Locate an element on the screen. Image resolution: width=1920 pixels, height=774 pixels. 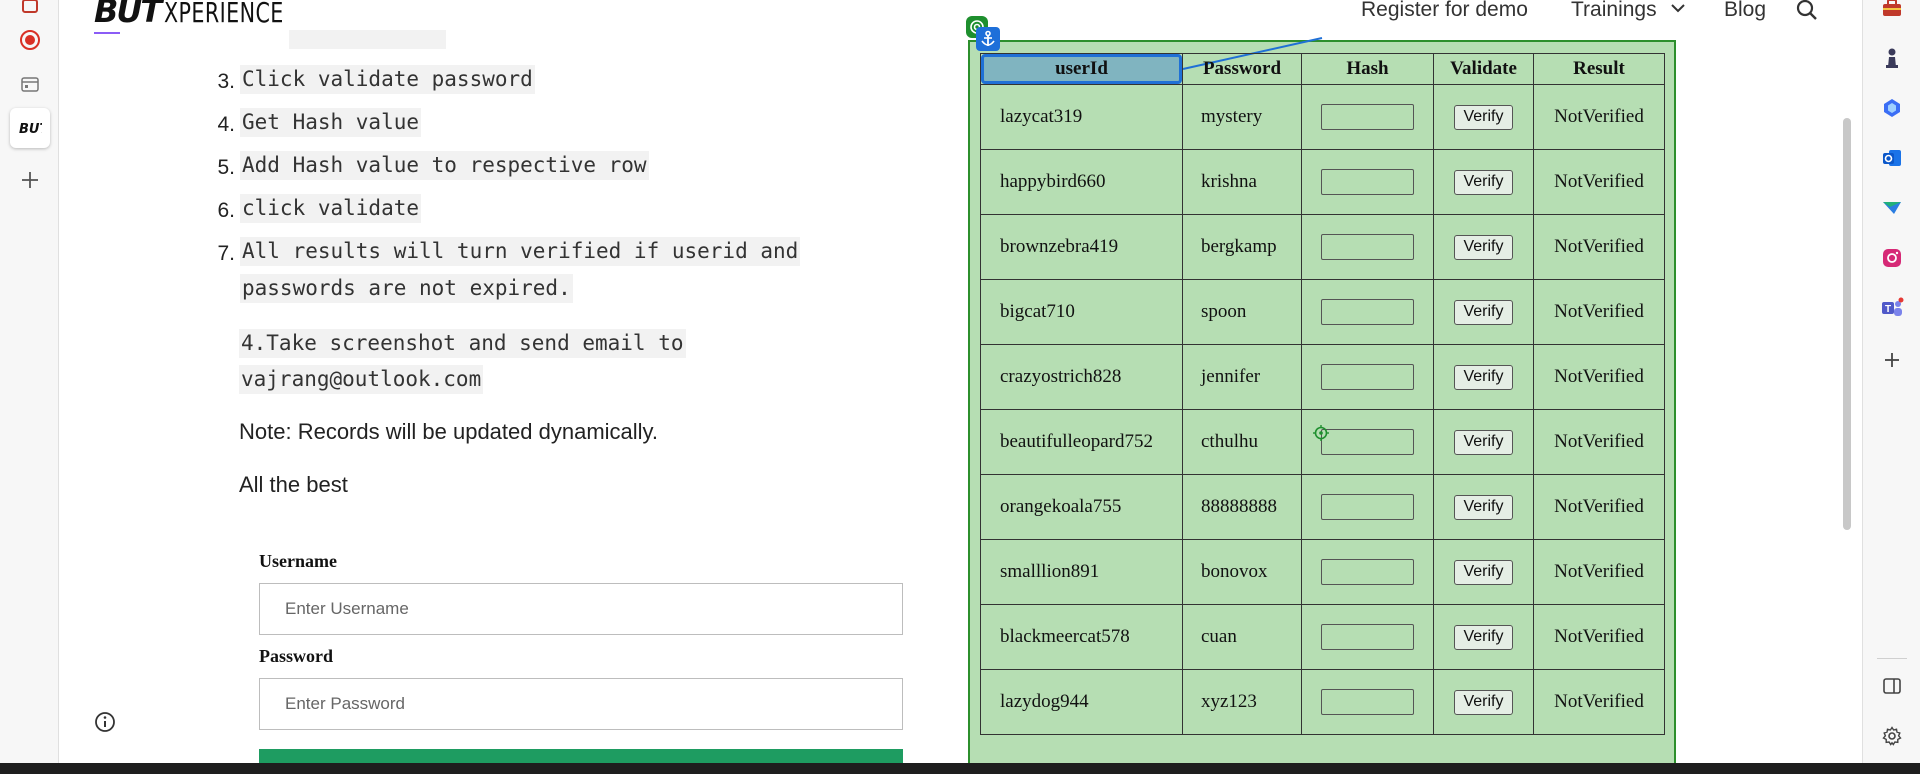
column-header-validate: Validate is located at coordinates (1483, 69).